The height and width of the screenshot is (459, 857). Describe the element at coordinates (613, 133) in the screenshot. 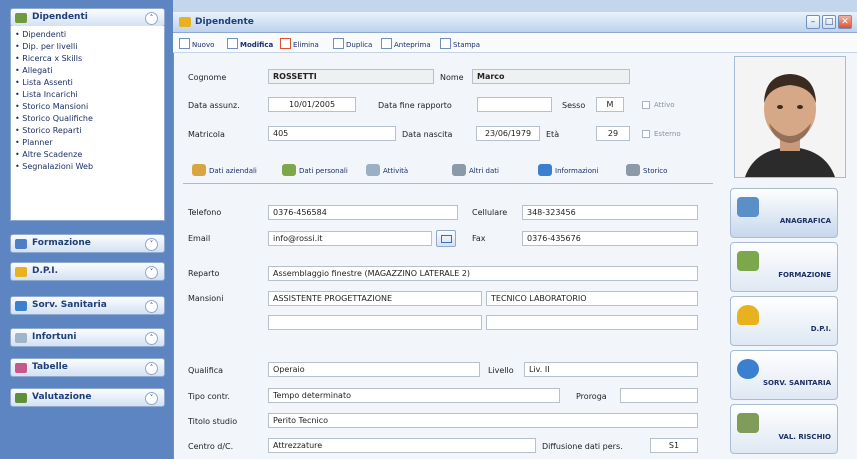

I see `eta-field: 29` at that location.